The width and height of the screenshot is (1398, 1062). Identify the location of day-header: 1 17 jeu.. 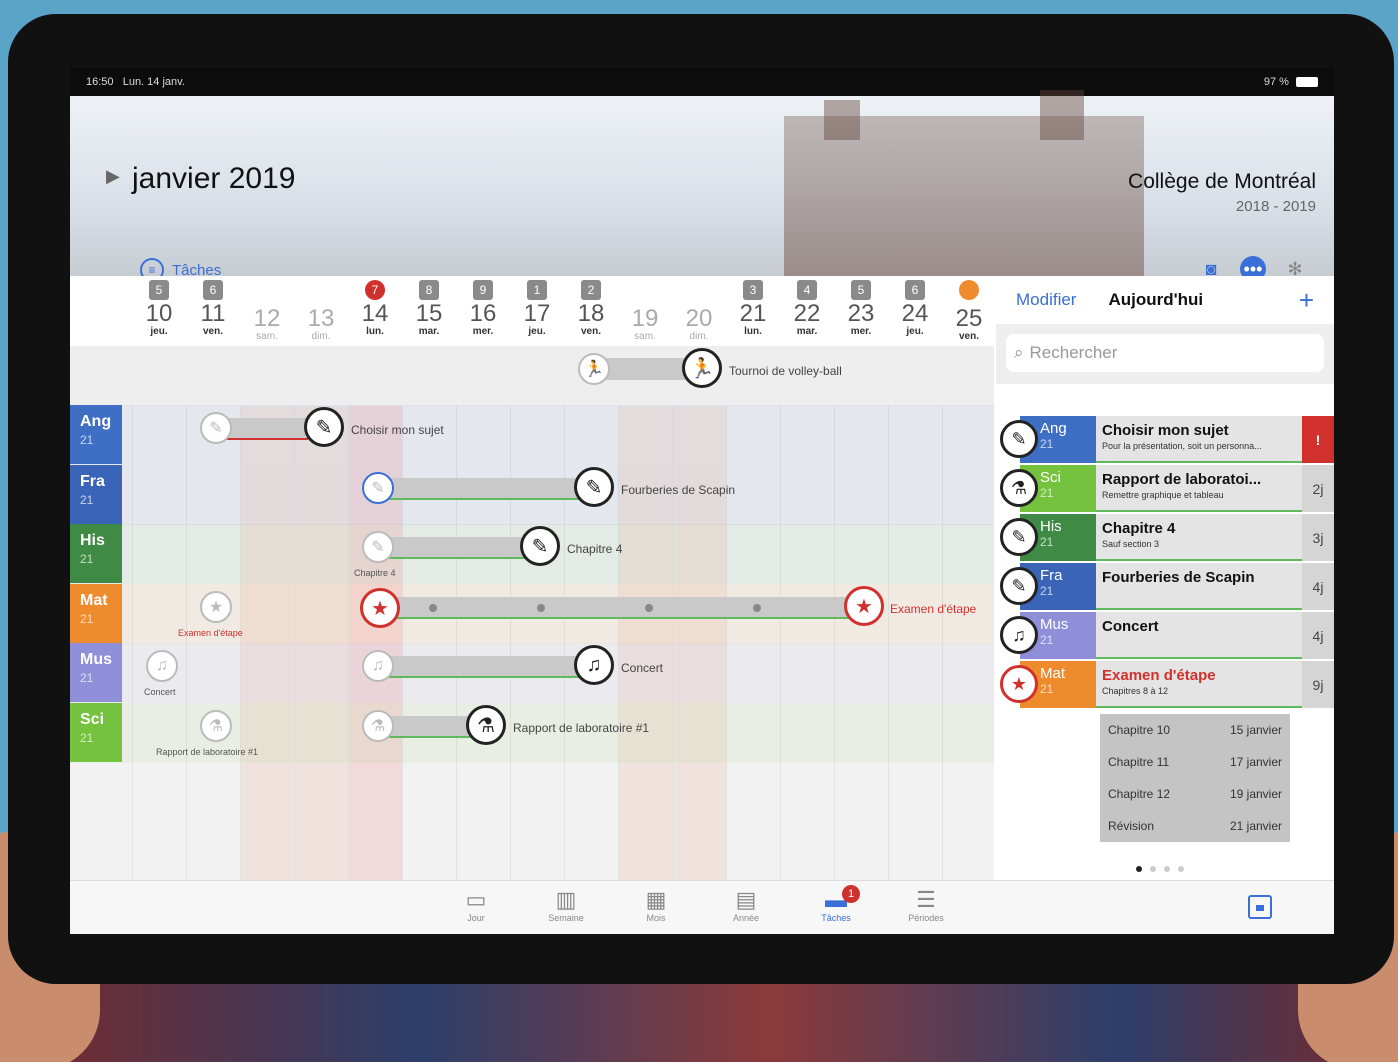
(537, 311).